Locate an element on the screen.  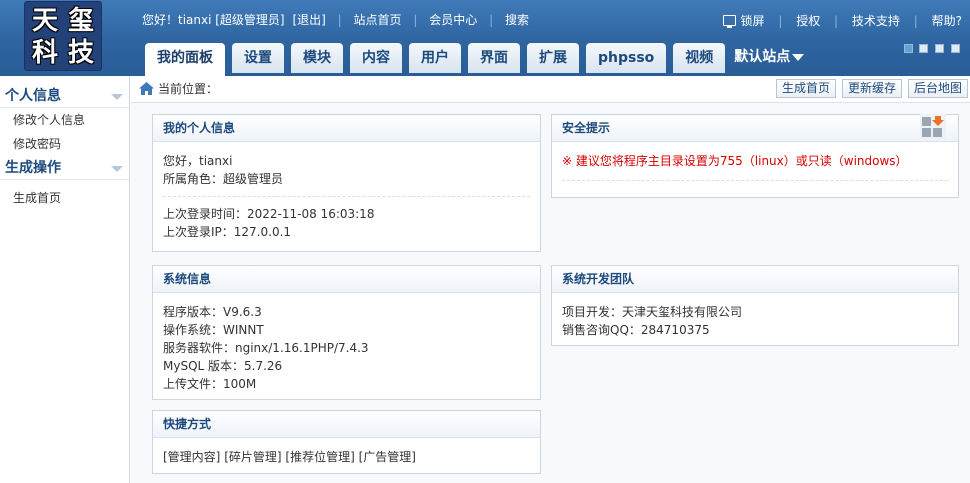
site-select-label: 默认站点 is located at coordinates (762, 57).